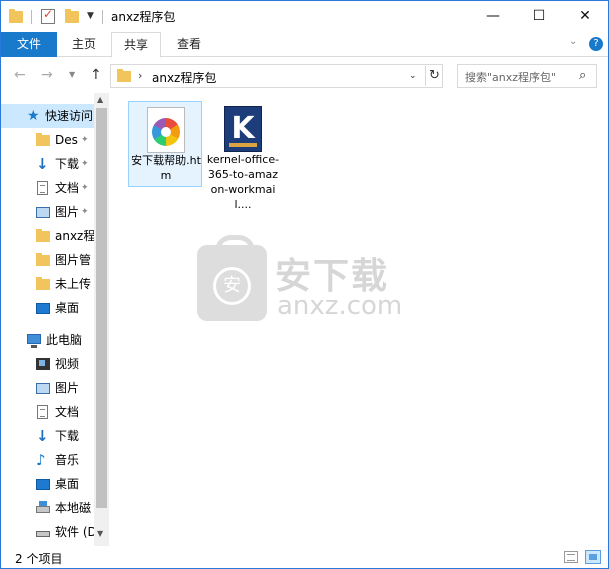  I want to click on sidebar-item-videos: 视频, so click(47, 364).